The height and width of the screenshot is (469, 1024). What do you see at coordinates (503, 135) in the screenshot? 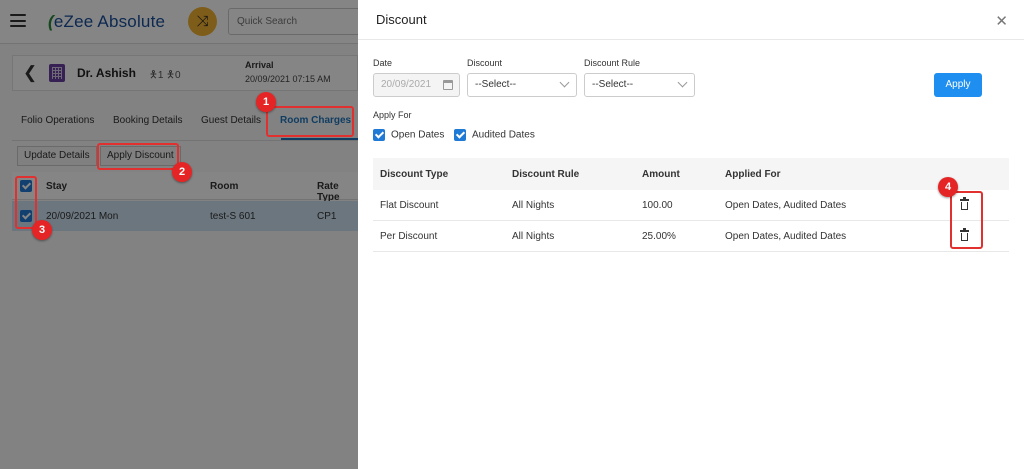
I see `audited-dates-label: Audited Dates` at bounding box center [503, 135].